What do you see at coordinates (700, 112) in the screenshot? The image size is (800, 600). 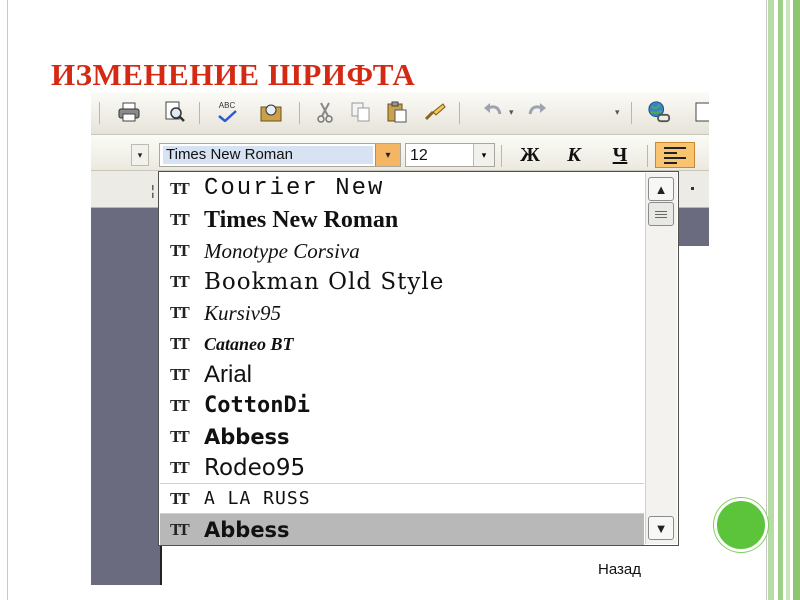 I see `document-map-icon` at bounding box center [700, 112].